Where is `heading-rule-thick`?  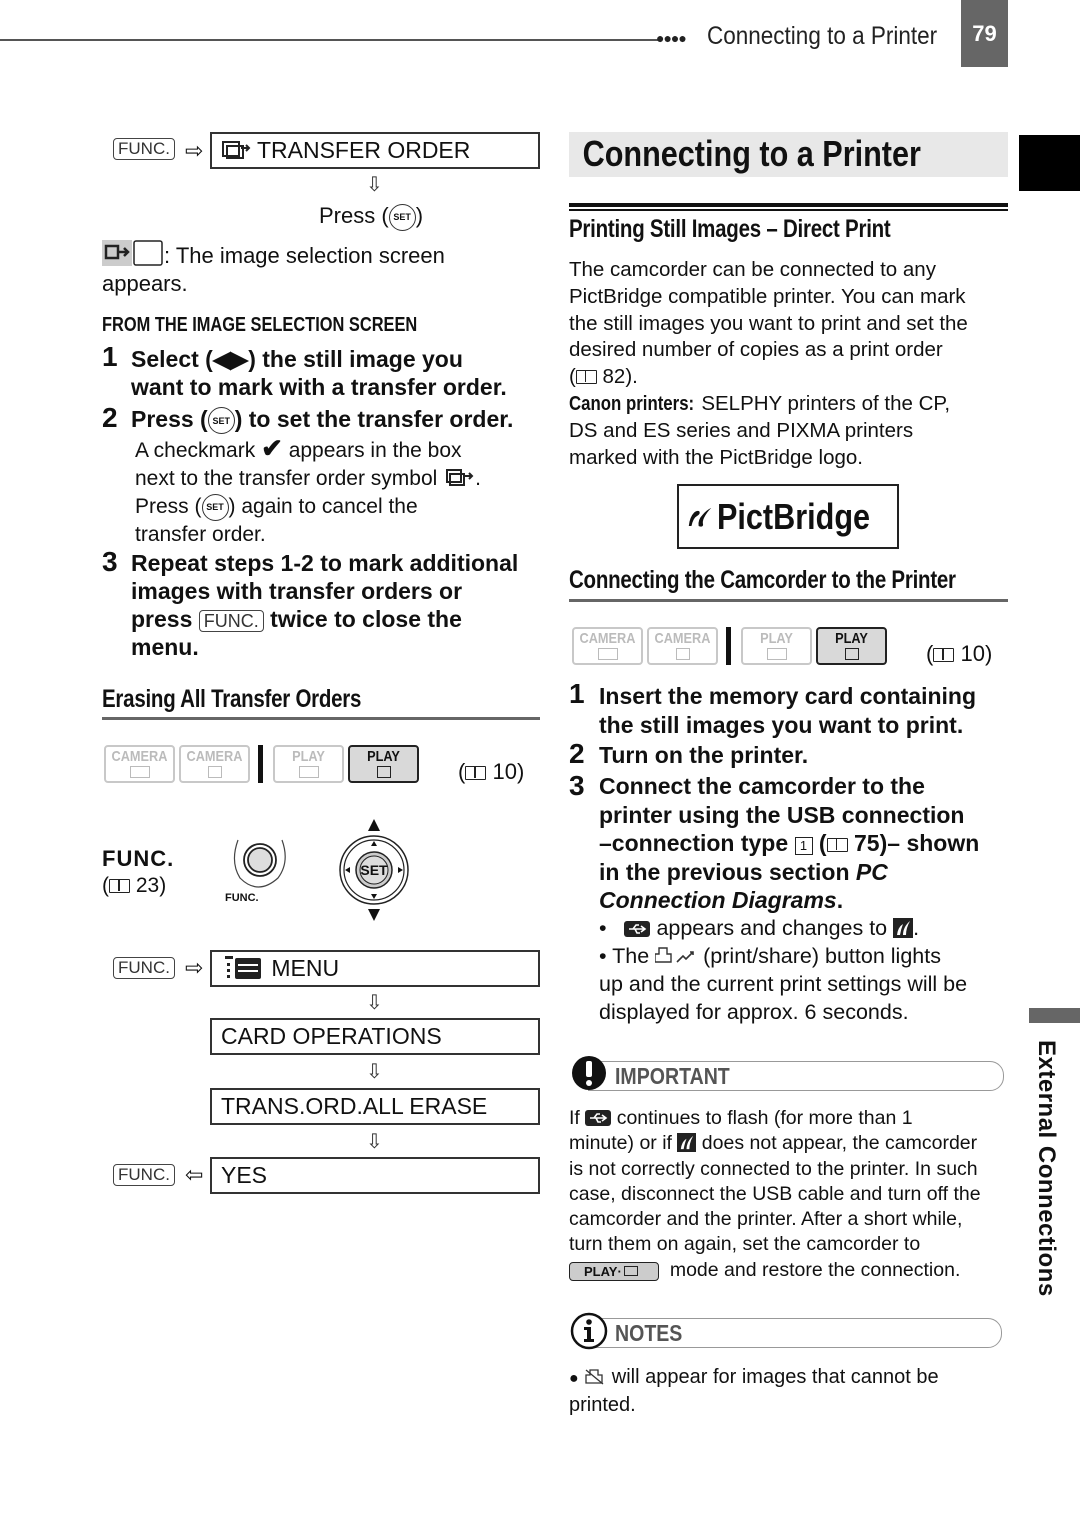
heading-rule-thick is located at coordinates (788, 205).